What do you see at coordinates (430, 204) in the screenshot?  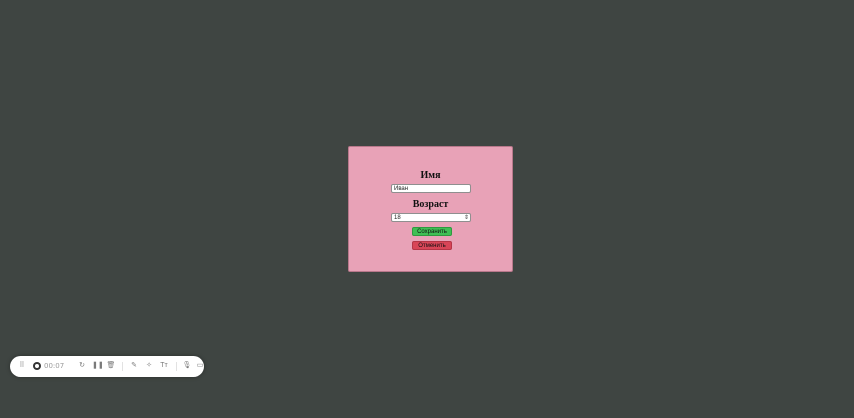 I see `age-label: Возраст` at bounding box center [430, 204].